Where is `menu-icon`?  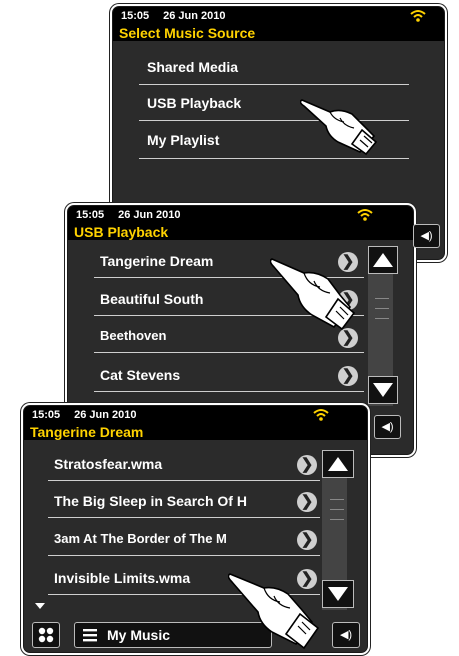 menu-icon is located at coordinates (90, 635).